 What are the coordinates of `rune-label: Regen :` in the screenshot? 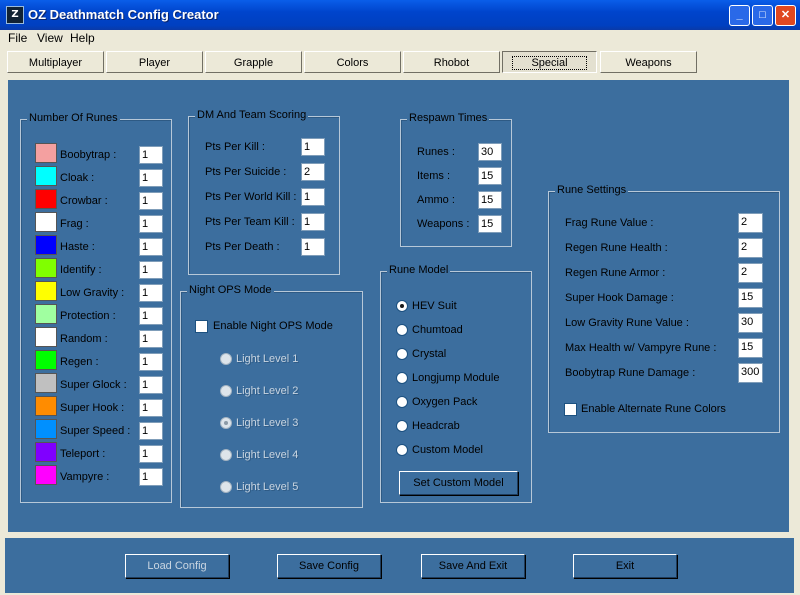 It's located at (79, 362).